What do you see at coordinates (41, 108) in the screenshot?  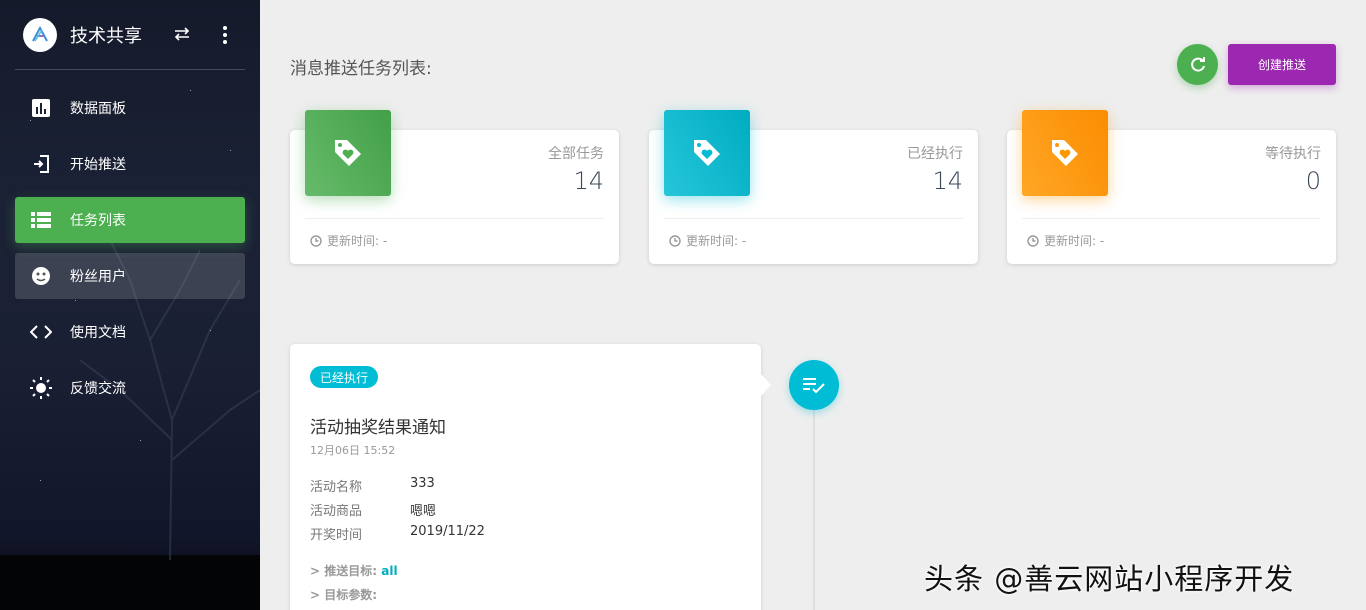 I see `bar-chart-icon` at bounding box center [41, 108].